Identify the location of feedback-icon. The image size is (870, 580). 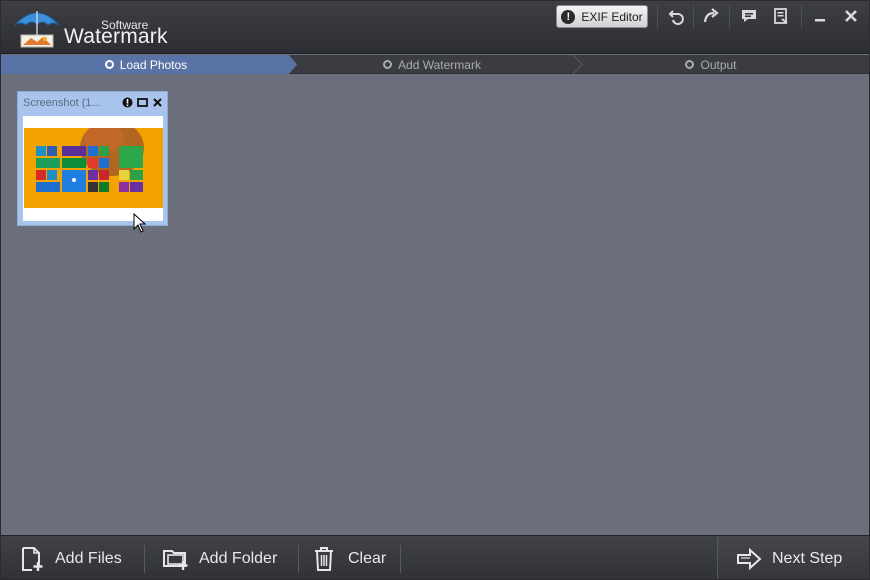
(749, 16).